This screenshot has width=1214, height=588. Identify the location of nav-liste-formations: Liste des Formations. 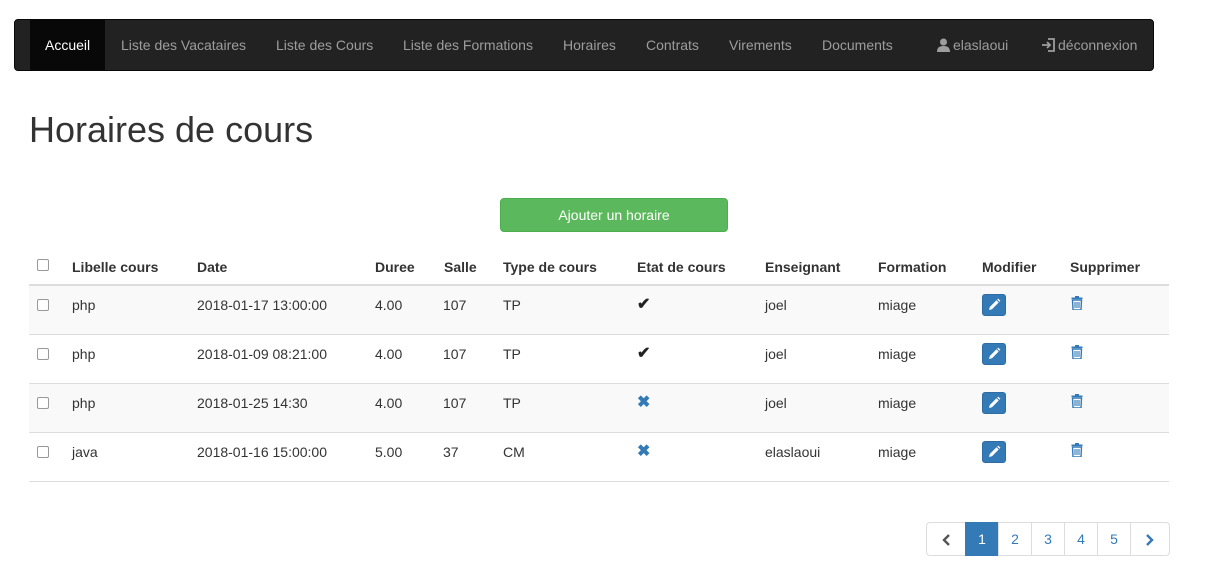
(468, 45).